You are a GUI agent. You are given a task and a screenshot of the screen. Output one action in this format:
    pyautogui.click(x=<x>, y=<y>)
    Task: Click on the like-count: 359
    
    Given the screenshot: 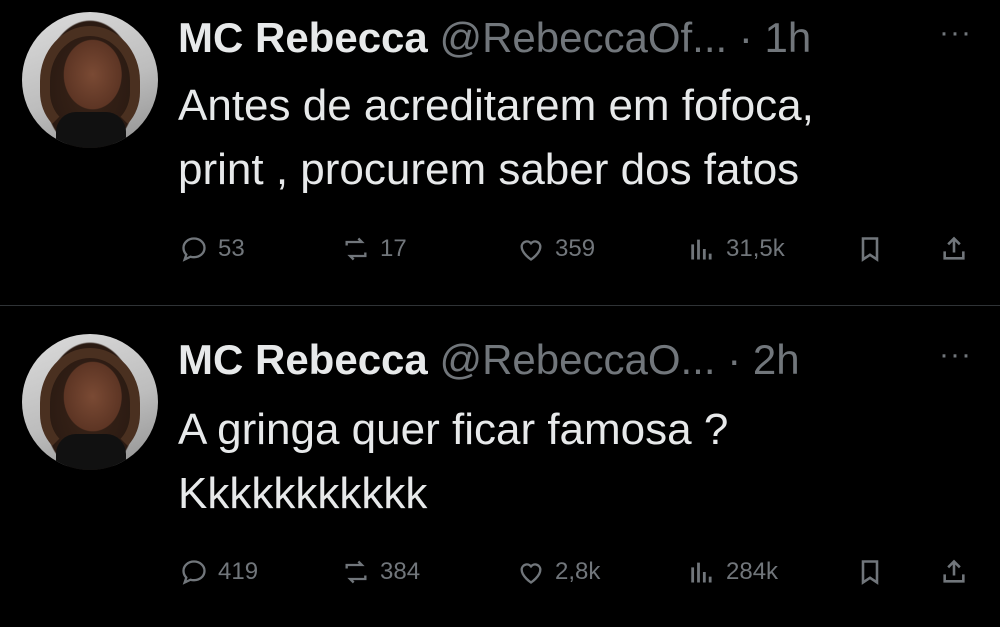 What is the action you would take?
    pyautogui.click(x=575, y=248)
    